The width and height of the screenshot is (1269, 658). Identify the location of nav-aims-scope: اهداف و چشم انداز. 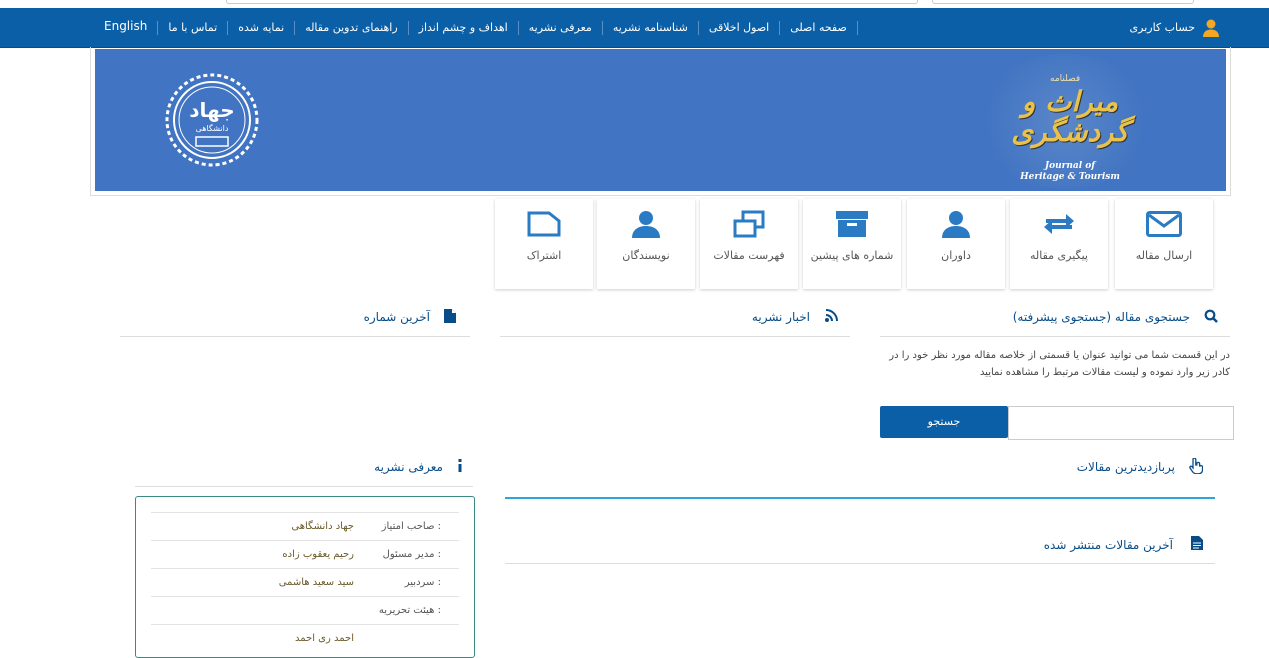
(463, 27).